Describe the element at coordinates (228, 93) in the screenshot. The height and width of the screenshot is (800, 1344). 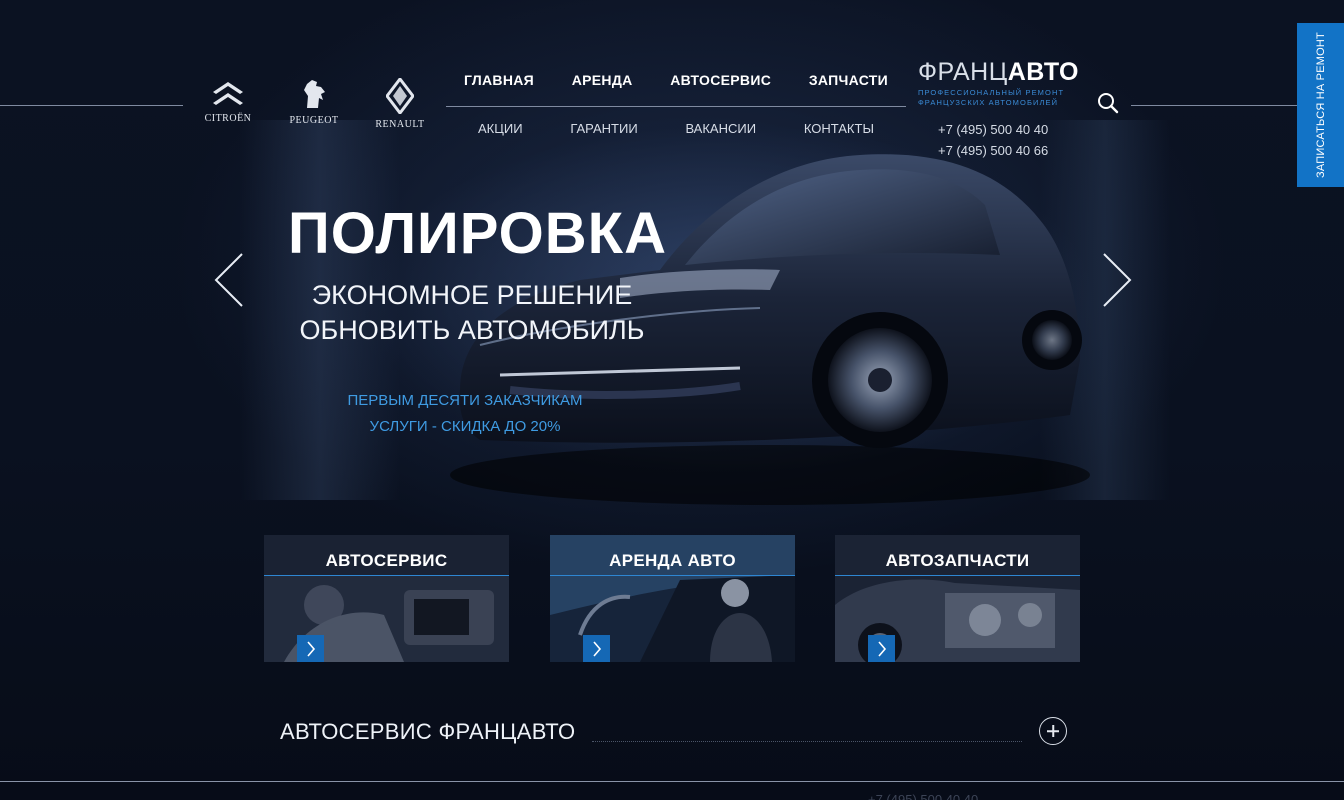
I see `citroen-chevron-icon` at that location.